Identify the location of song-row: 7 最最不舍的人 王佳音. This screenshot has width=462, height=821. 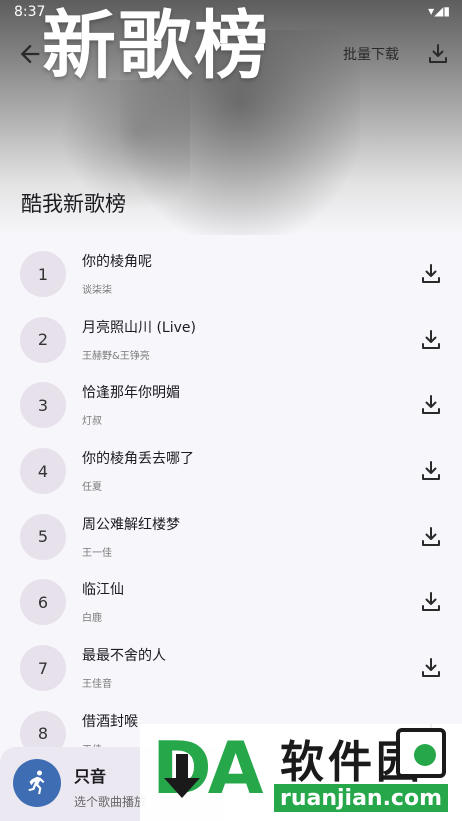
(231, 668).